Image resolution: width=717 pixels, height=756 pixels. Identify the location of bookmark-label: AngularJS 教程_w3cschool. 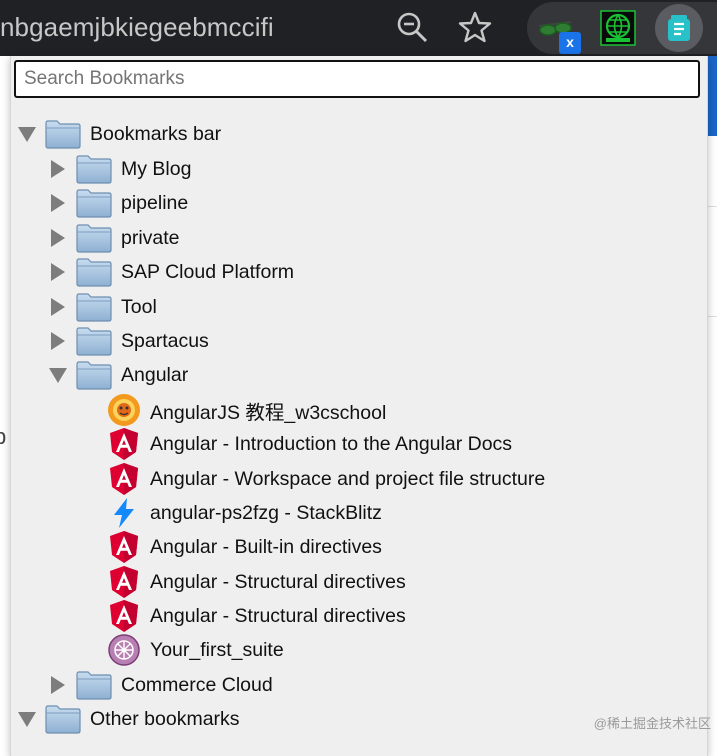
(268, 412).